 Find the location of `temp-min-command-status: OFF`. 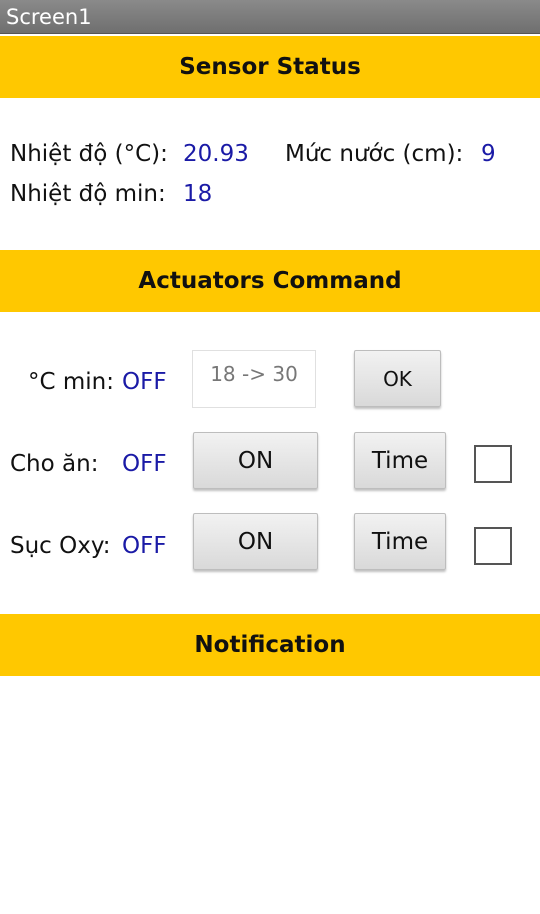

temp-min-command-status: OFF is located at coordinates (144, 382).